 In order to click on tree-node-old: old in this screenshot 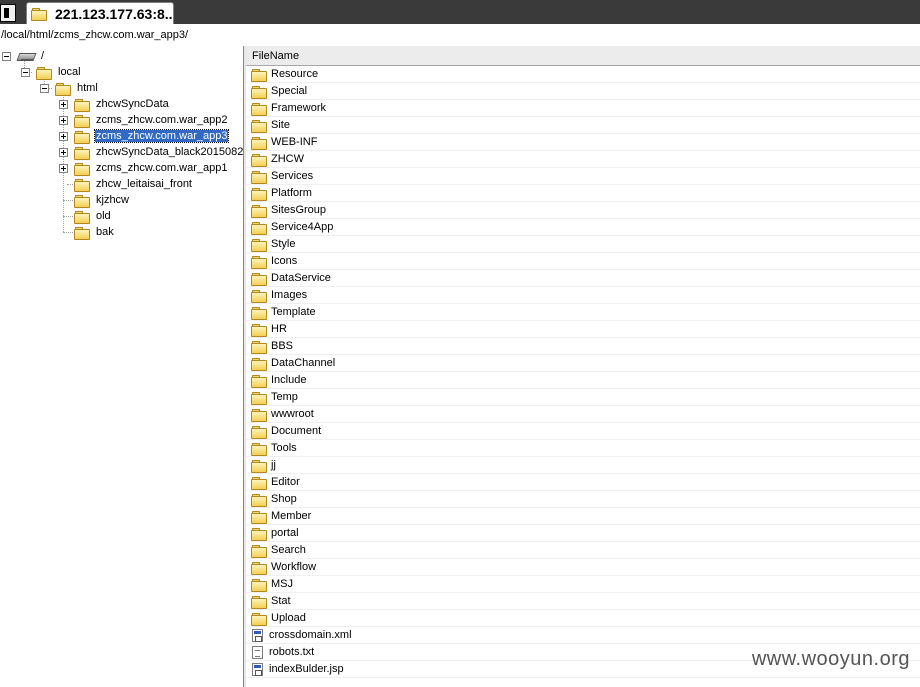, I will do `click(85, 216)`.